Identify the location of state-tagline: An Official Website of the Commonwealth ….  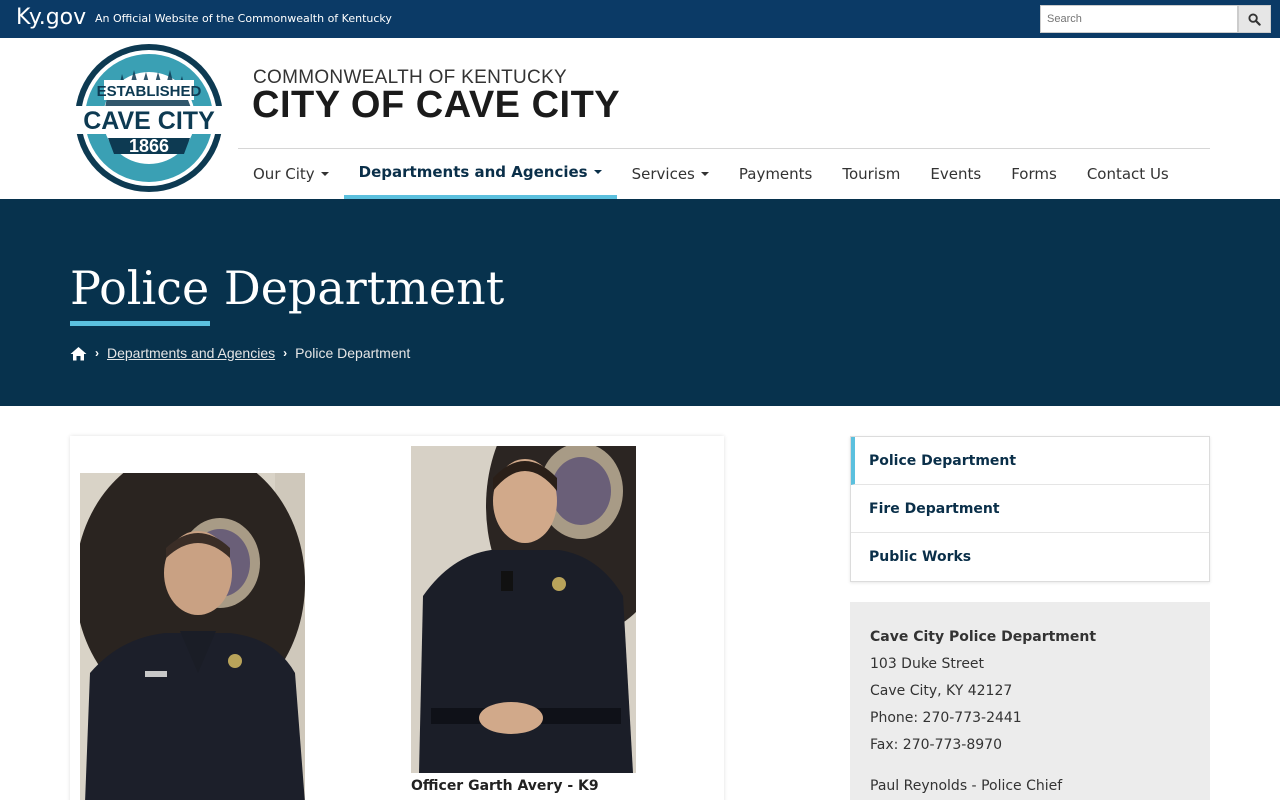
(243, 18).